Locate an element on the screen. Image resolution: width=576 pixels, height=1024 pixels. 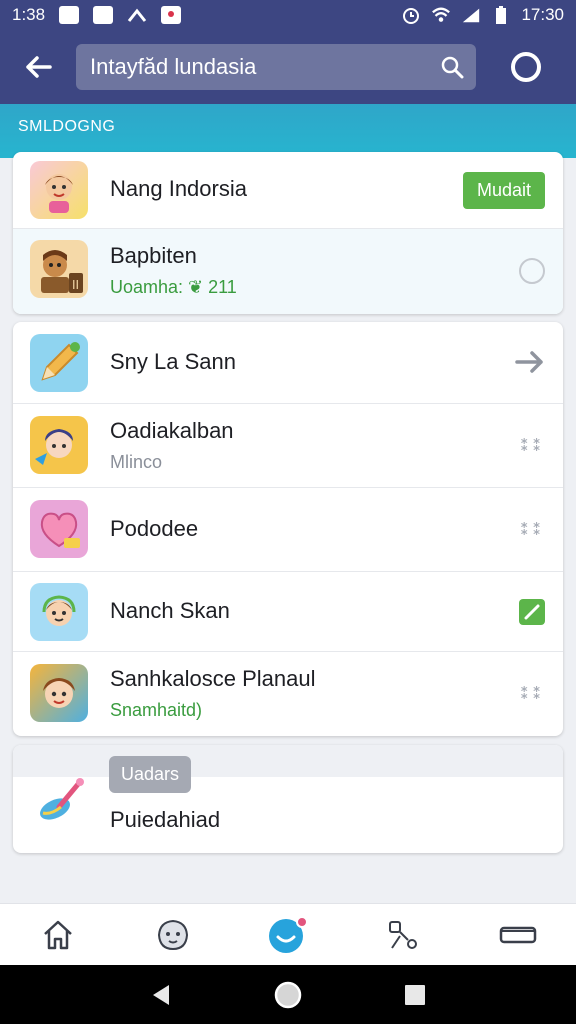
nav-face is located at coordinates (172, 934).